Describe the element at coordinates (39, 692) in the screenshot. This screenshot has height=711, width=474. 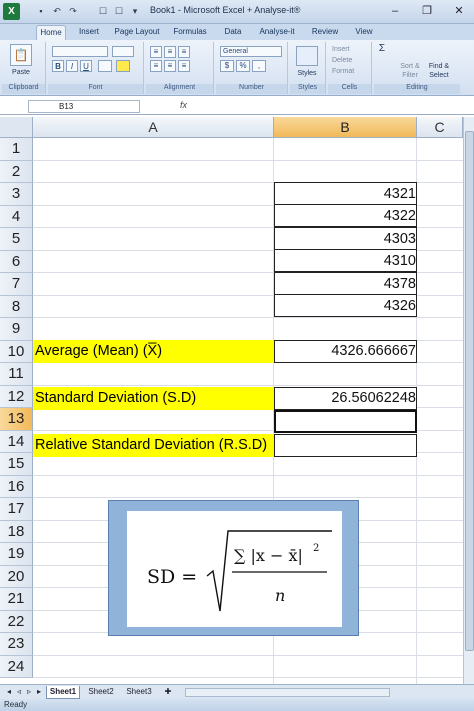
I see `last-sheet-icon: ▸` at that location.